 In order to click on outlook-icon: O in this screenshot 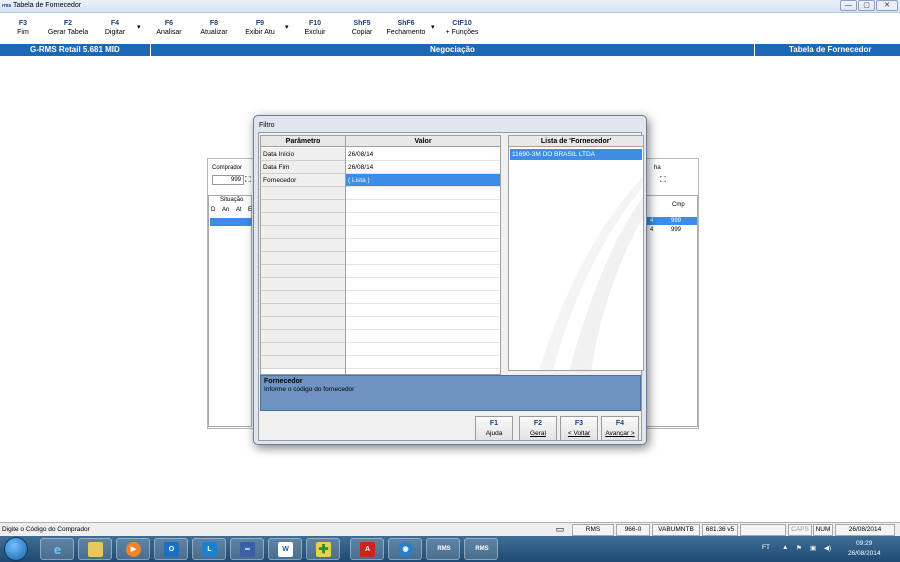, I will do `click(171, 549)`.